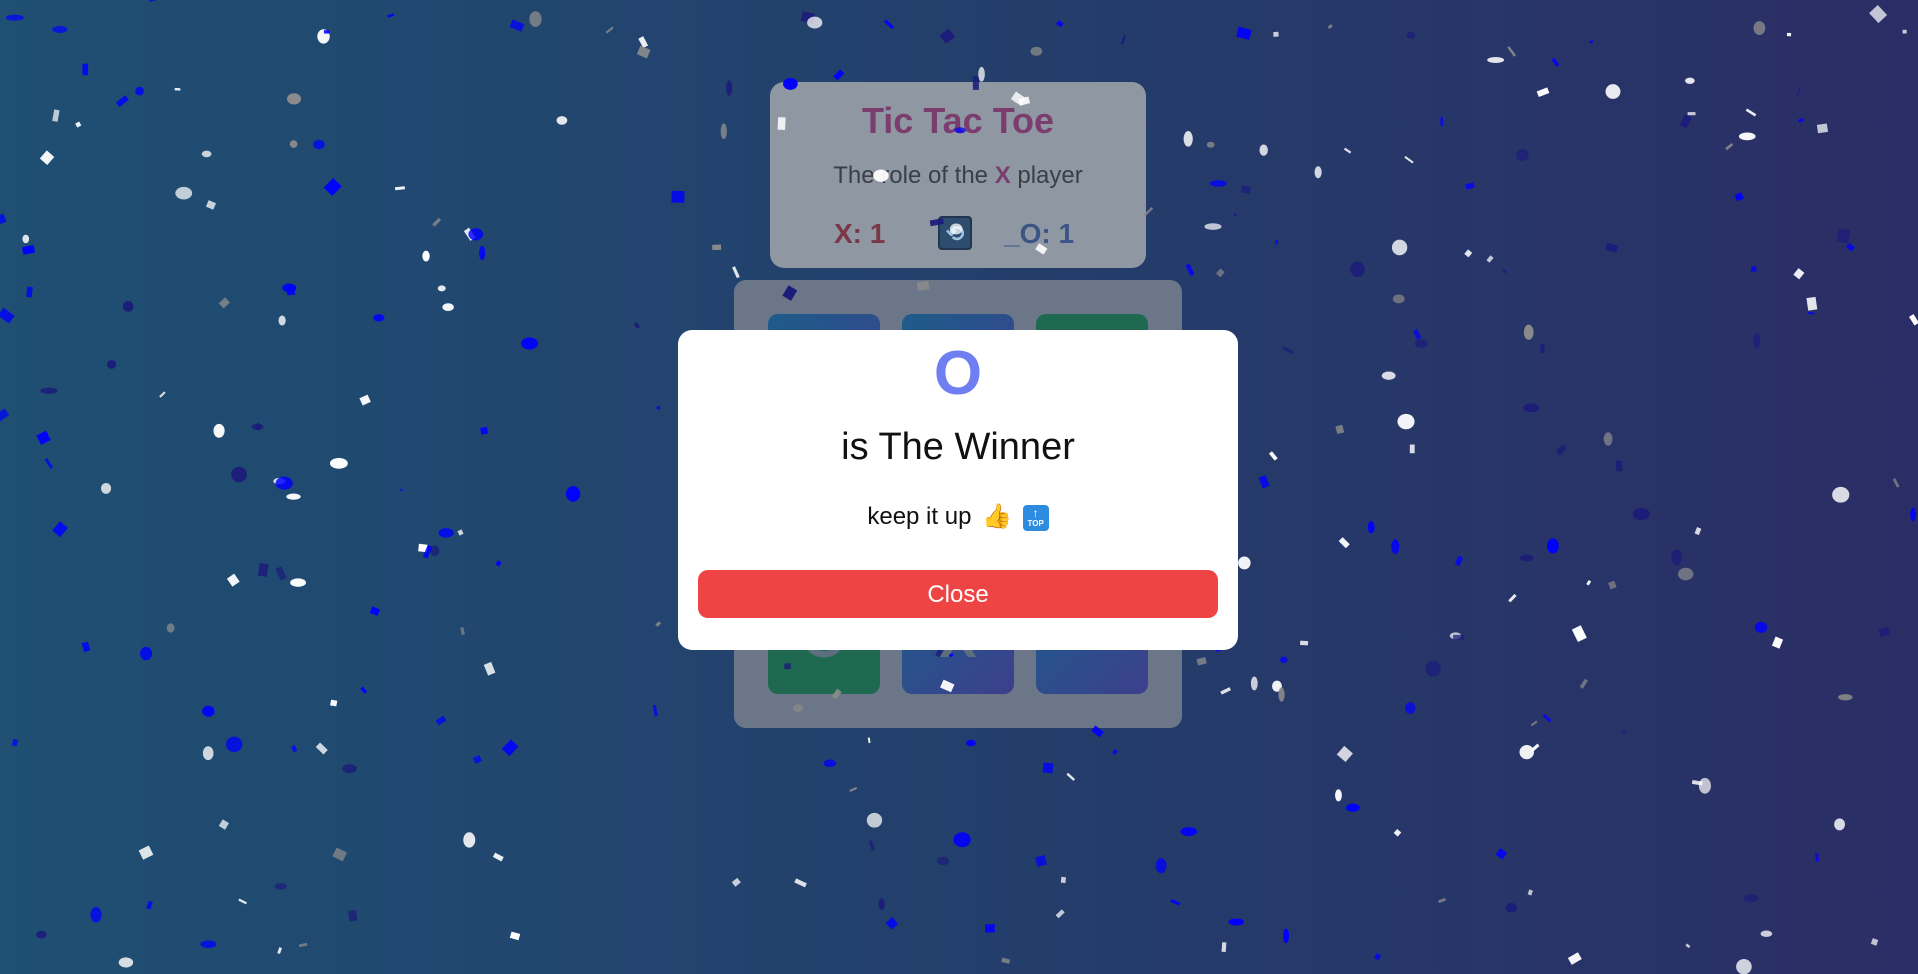 This screenshot has height=974, width=1918. What do you see at coordinates (958, 594) in the screenshot?
I see `close-button: Close` at bounding box center [958, 594].